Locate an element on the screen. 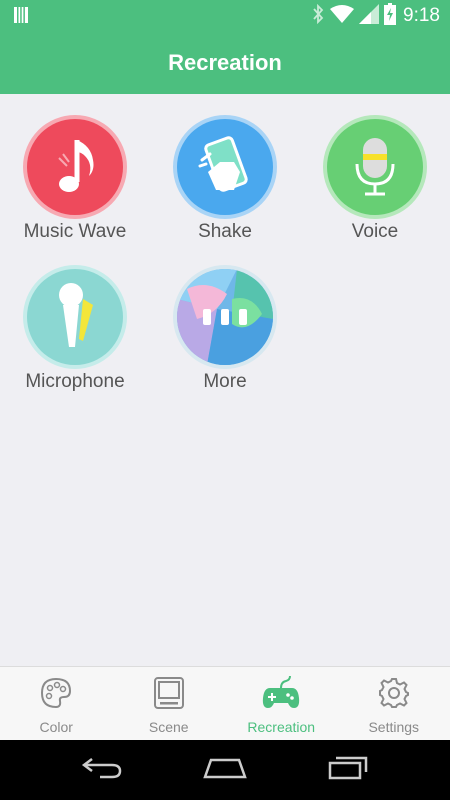 This screenshot has width=450, height=800. tab-settings: Settings is located at coordinates (394, 703).